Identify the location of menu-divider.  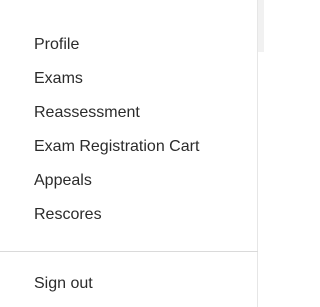
(129, 251).